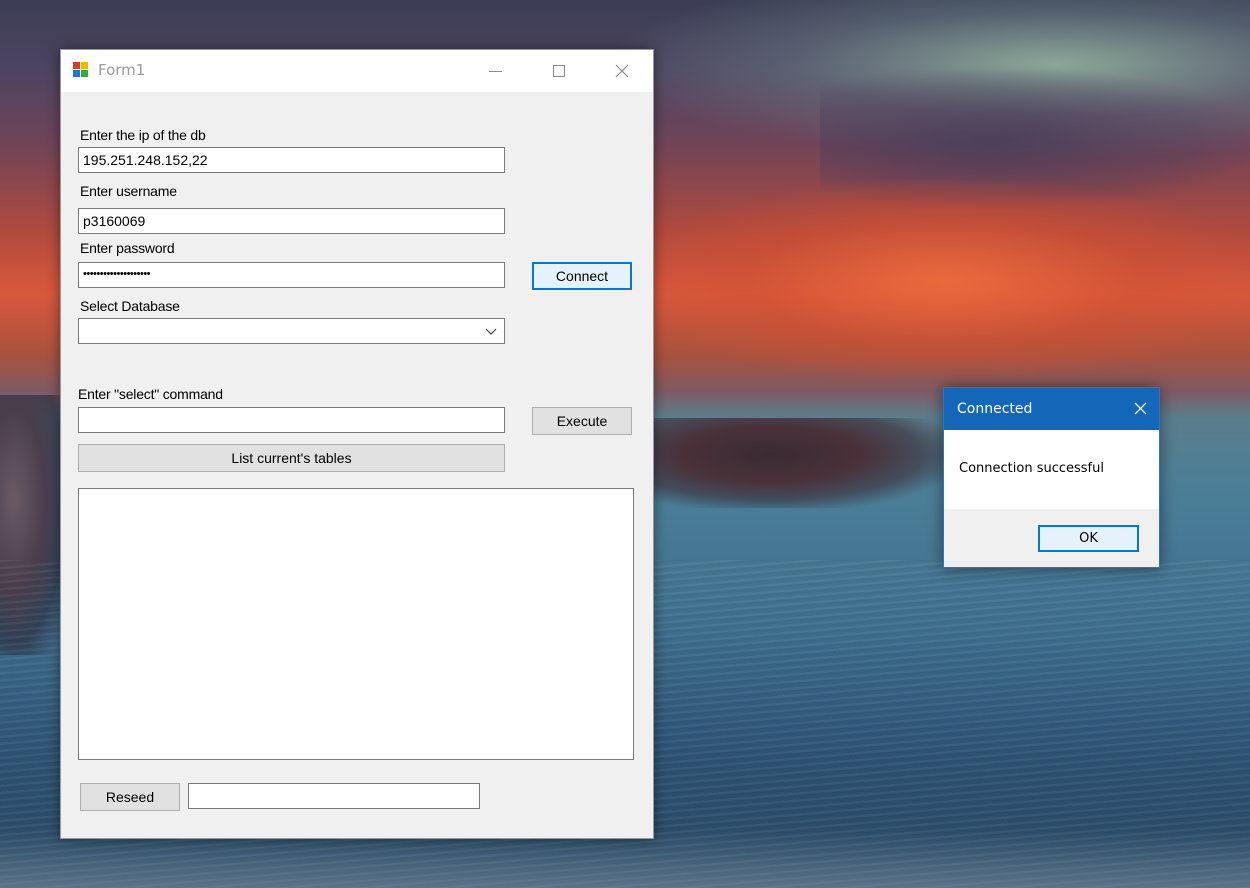 This screenshot has height=888, width=1250. I want to click on execute-button: Execute, so click(582, 421).